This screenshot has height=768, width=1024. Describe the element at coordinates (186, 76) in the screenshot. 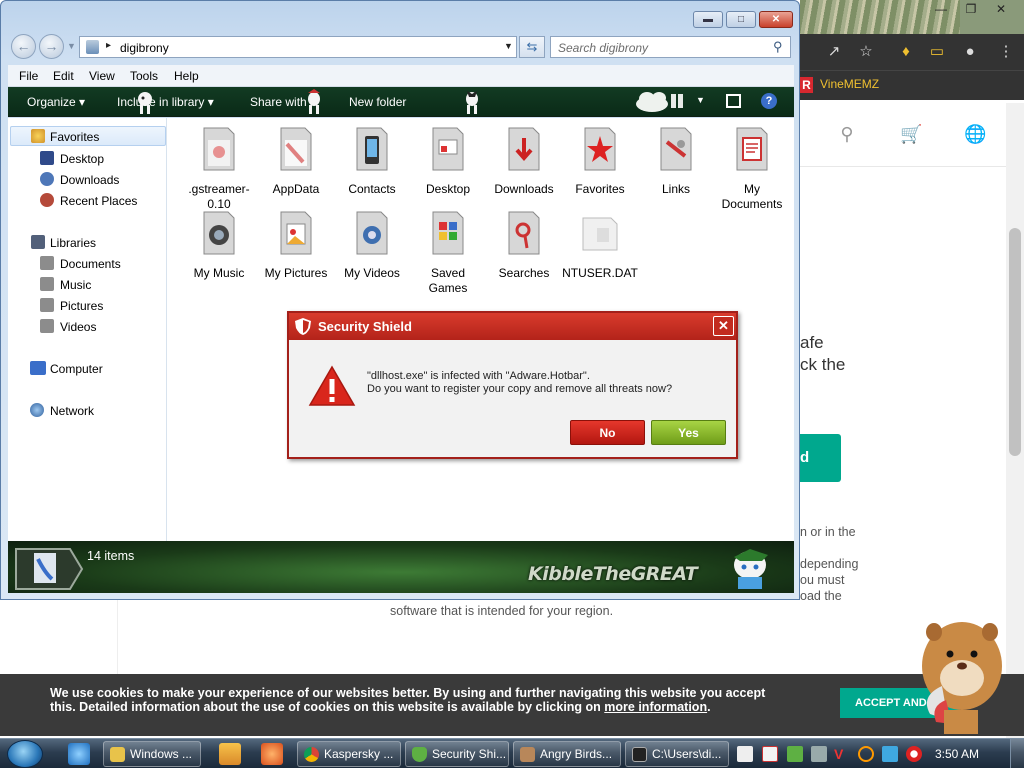

I see `menu-help: Help` at that location.